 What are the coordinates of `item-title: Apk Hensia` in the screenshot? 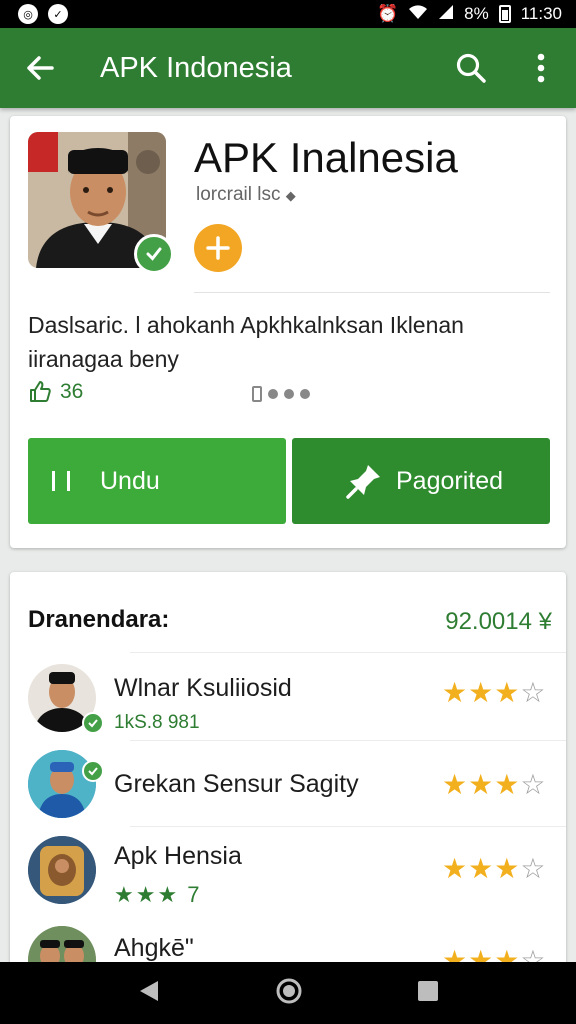 It's located at (178, 856).